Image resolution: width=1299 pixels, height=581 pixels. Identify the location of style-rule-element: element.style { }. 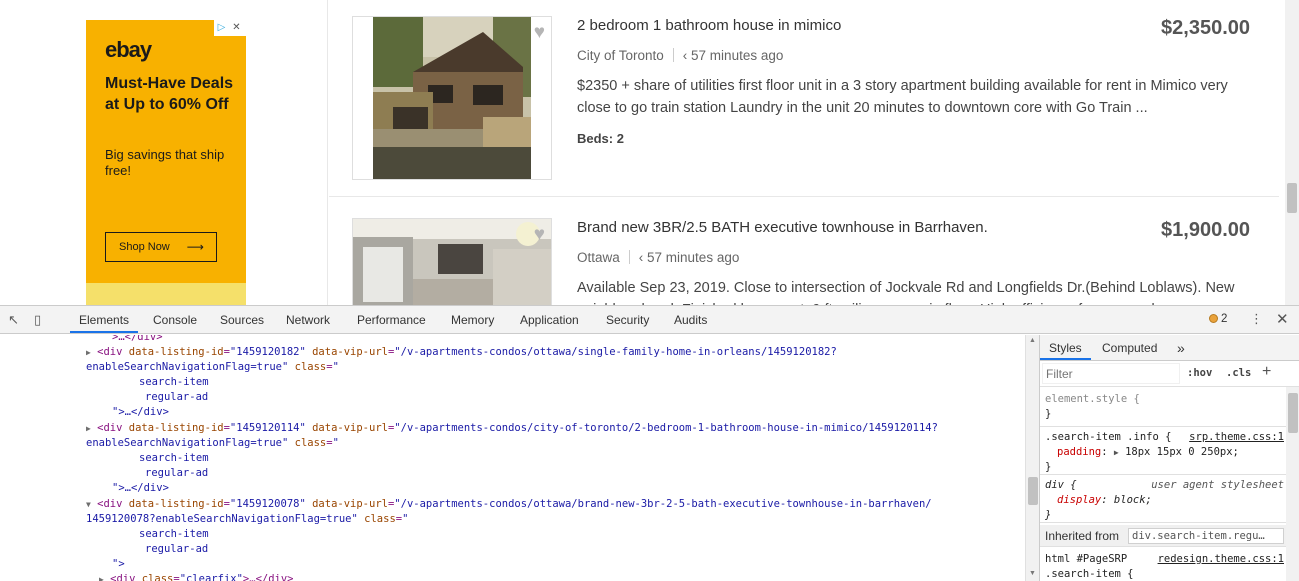
(1163, 409).